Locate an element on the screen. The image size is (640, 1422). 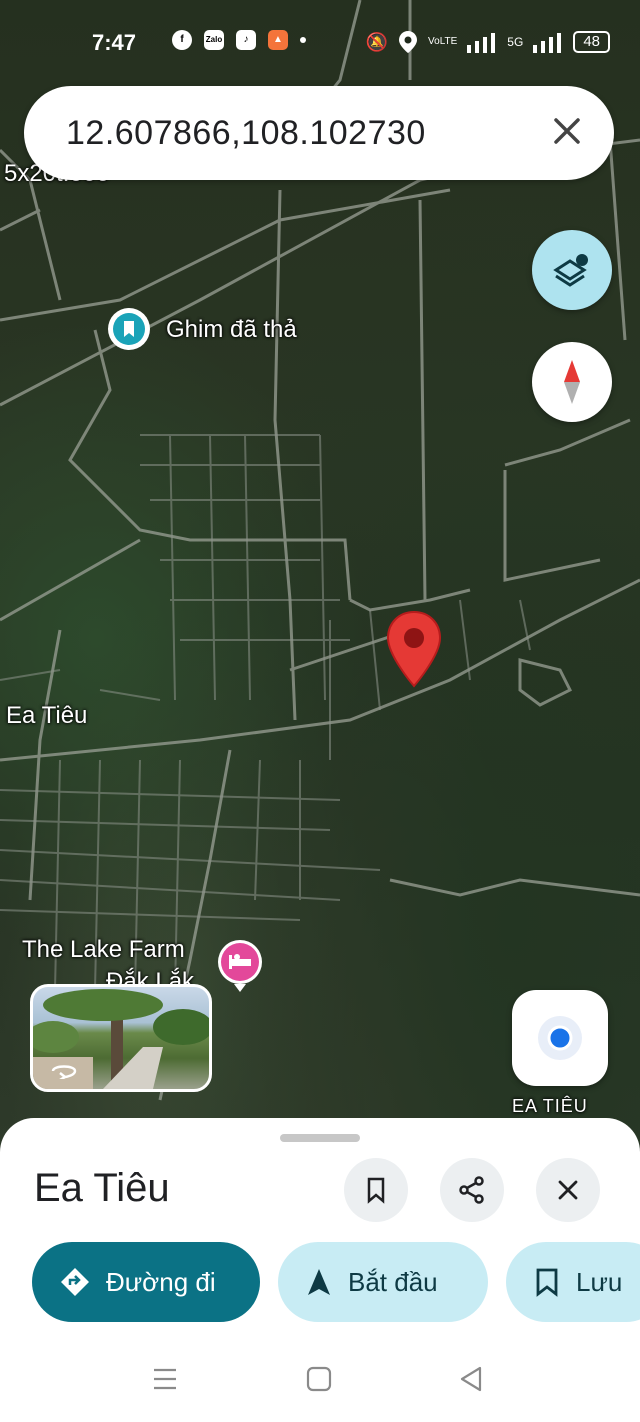
street-view-thumbnail is located at coordinates (121, 1038).